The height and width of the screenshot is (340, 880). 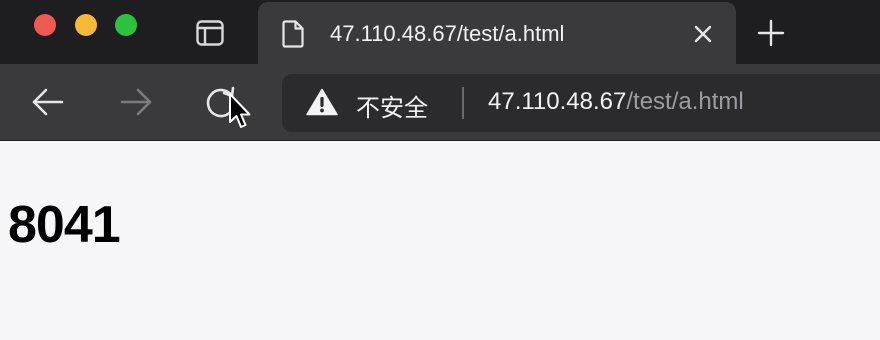 I want to click on close-window-button, so click(x=45, y=25).